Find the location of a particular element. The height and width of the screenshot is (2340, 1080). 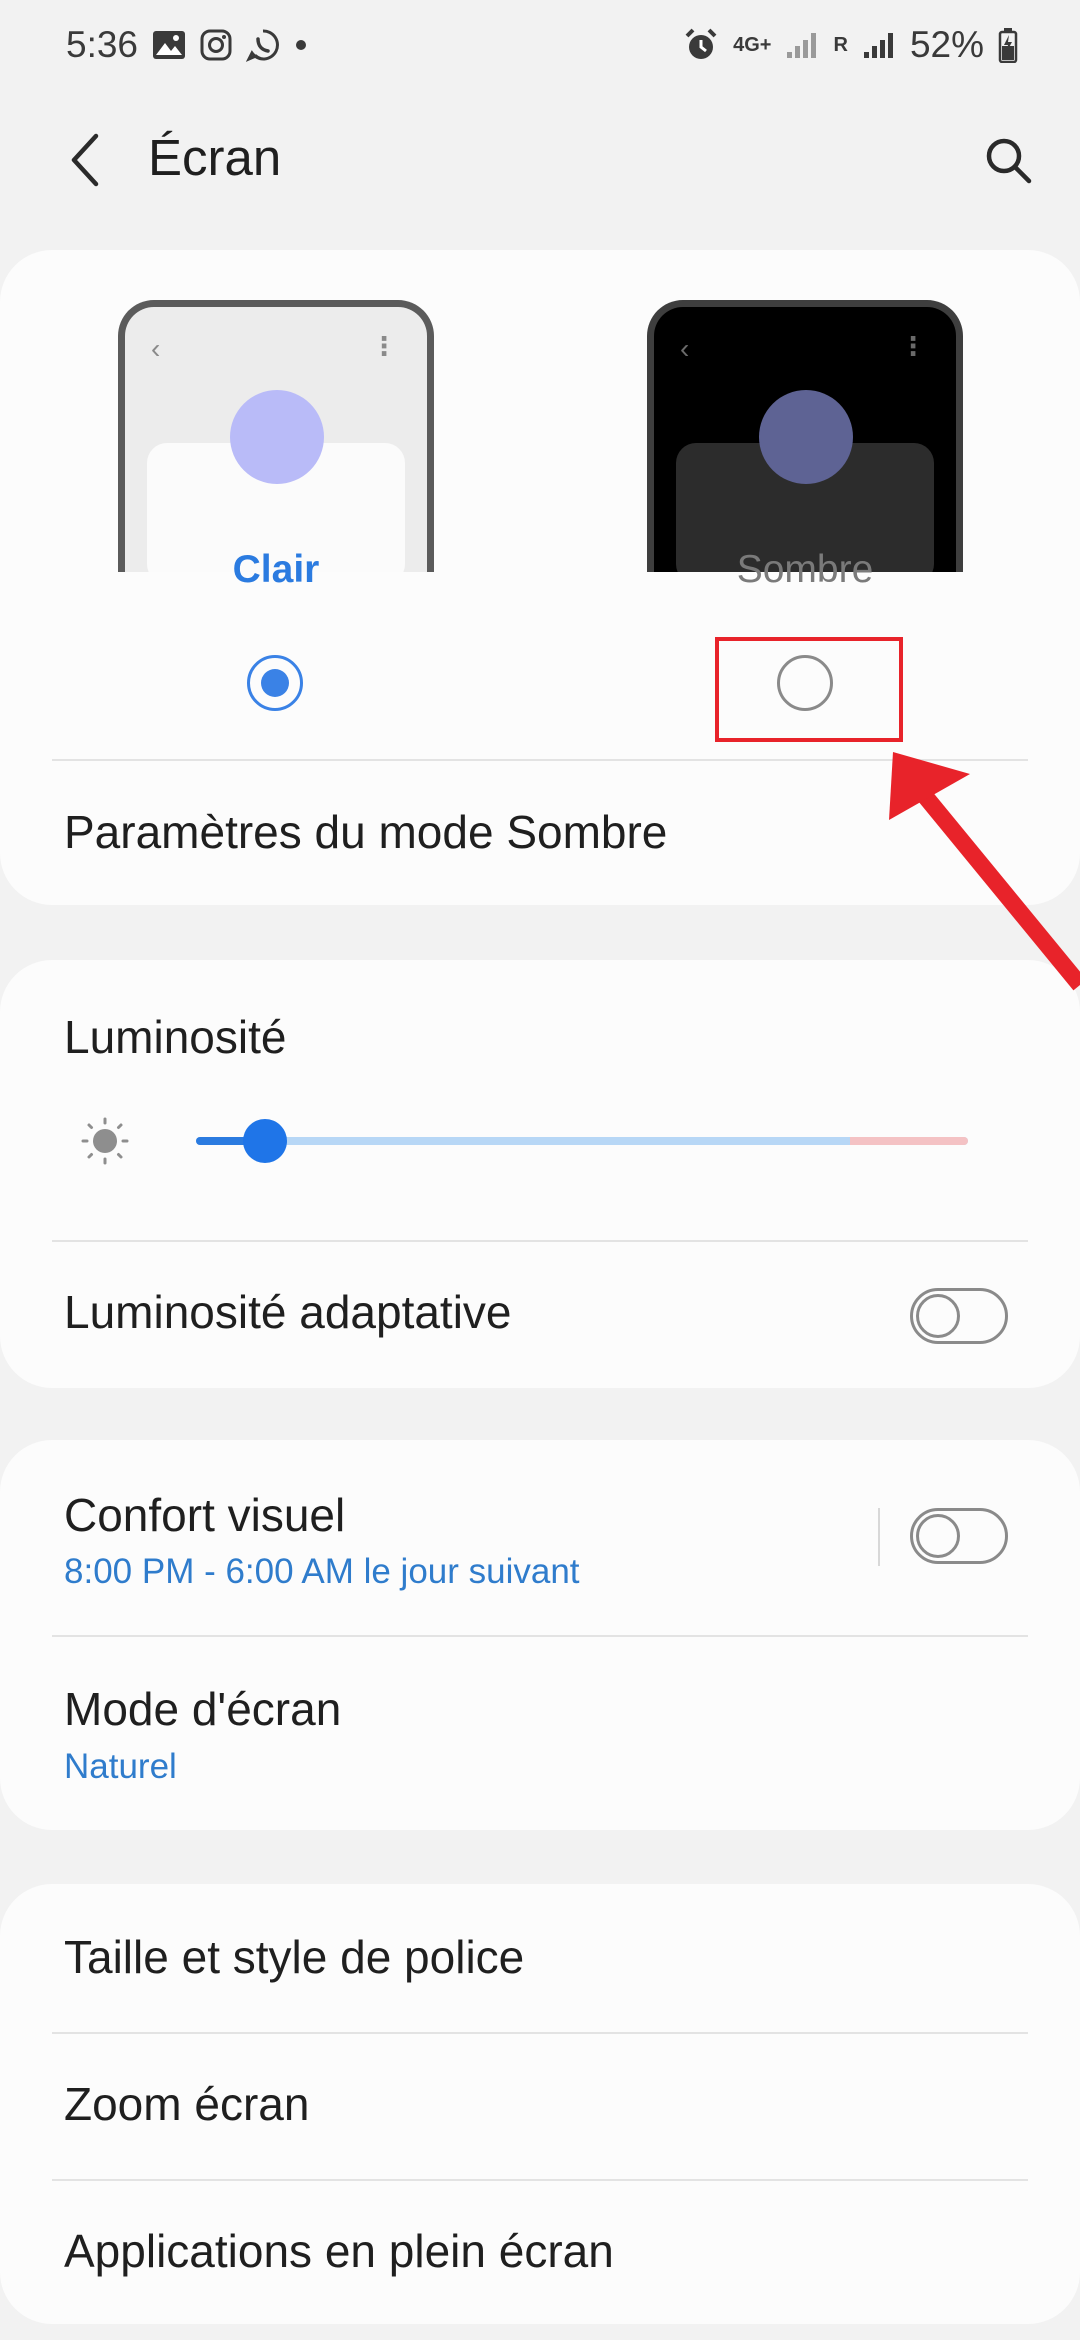

brightness-slider-thumb is located at coordinates (265, 1141).